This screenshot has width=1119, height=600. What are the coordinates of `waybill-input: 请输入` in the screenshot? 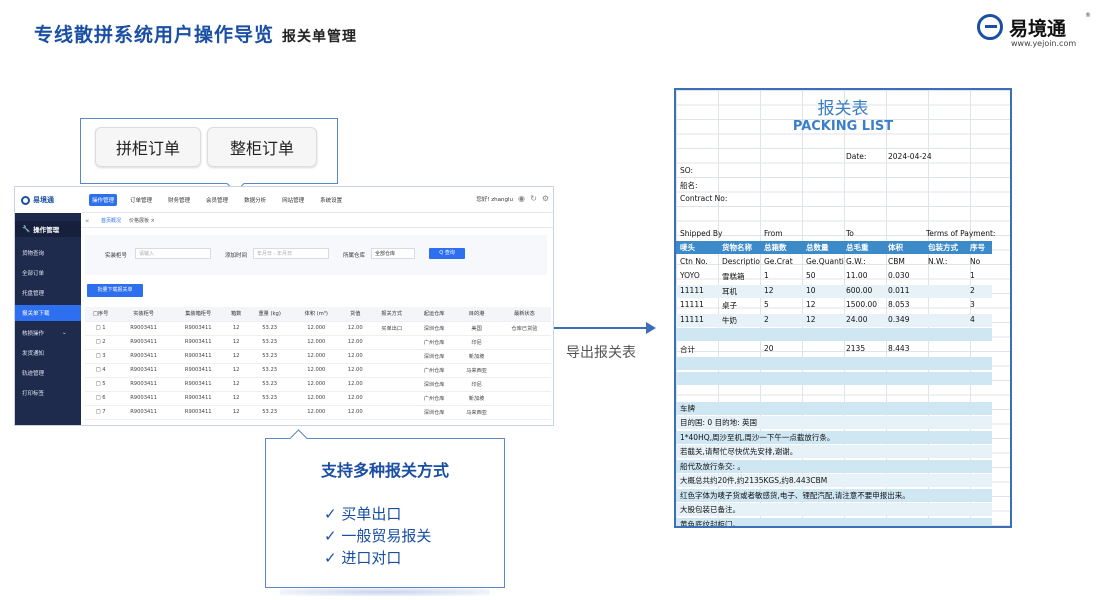 It's located at (173, 253).